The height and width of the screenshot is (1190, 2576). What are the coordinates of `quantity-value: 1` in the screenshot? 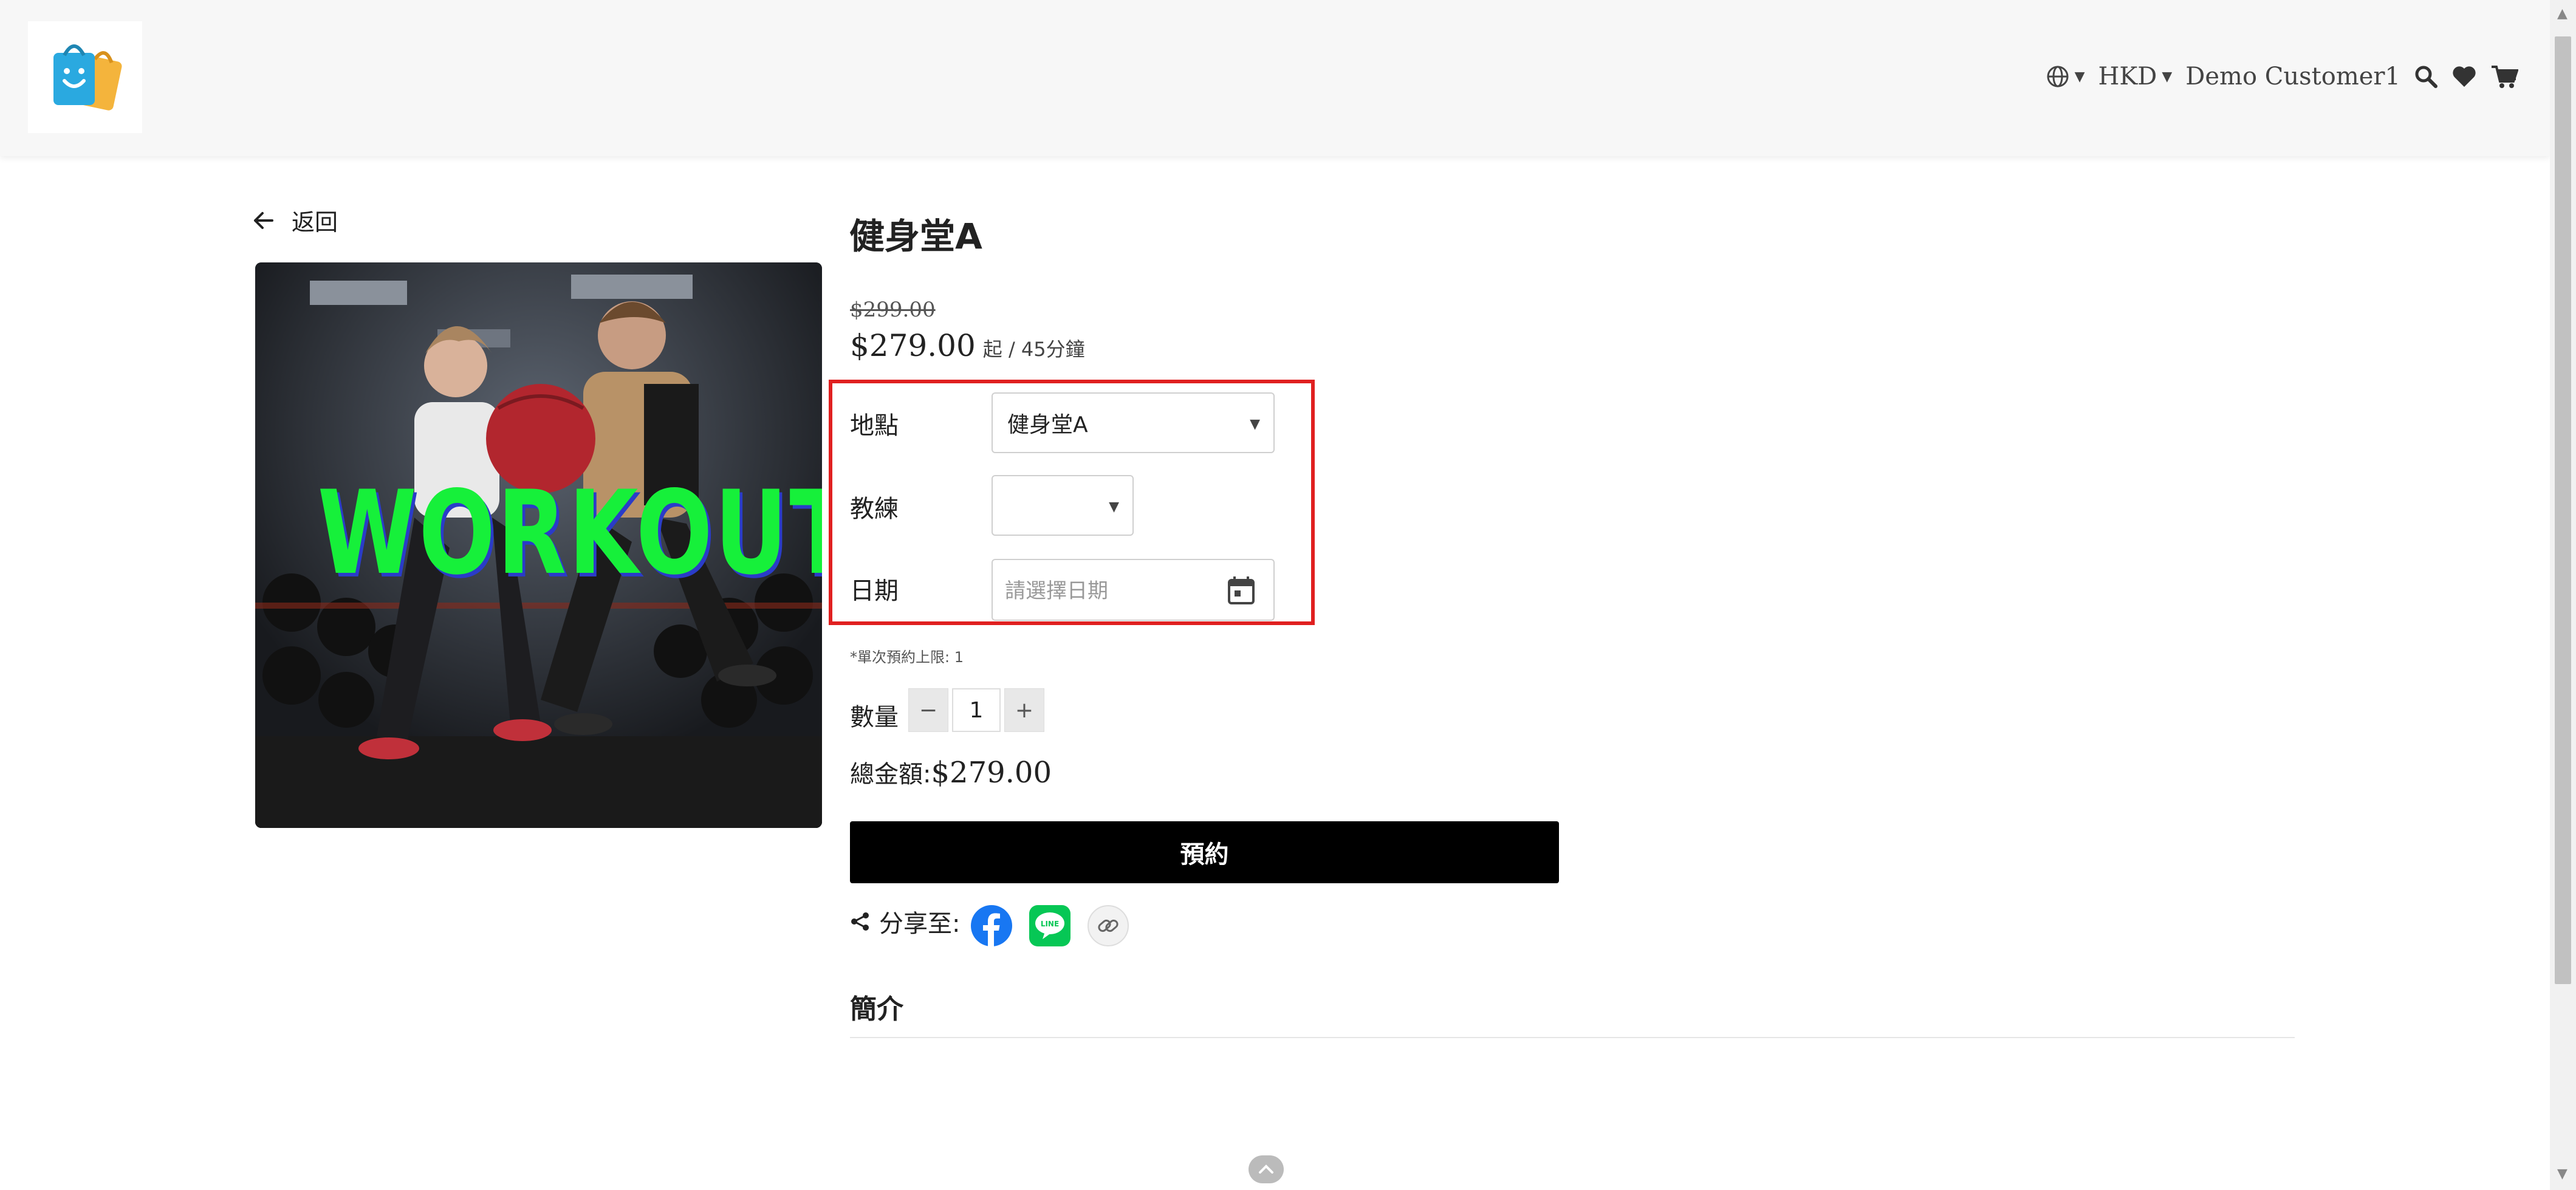 It's located at (976, 710).